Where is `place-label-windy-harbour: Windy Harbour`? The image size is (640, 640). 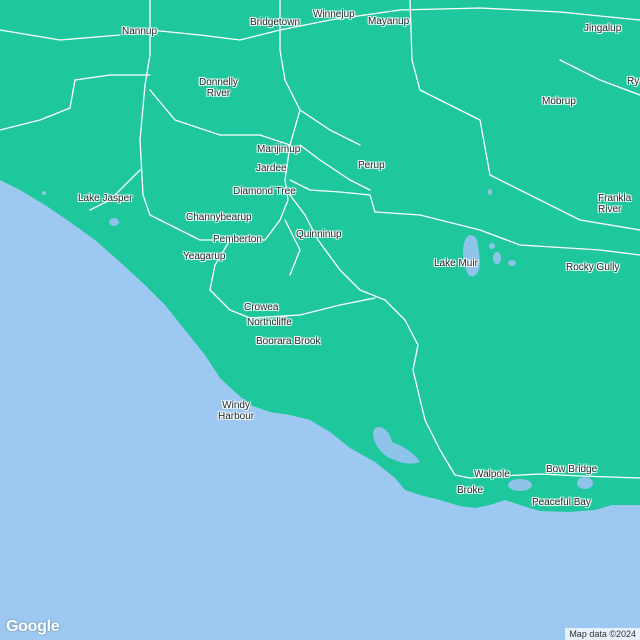
place-label-windy-harbour: Windy Harbour is located at coordinates (236, 411).